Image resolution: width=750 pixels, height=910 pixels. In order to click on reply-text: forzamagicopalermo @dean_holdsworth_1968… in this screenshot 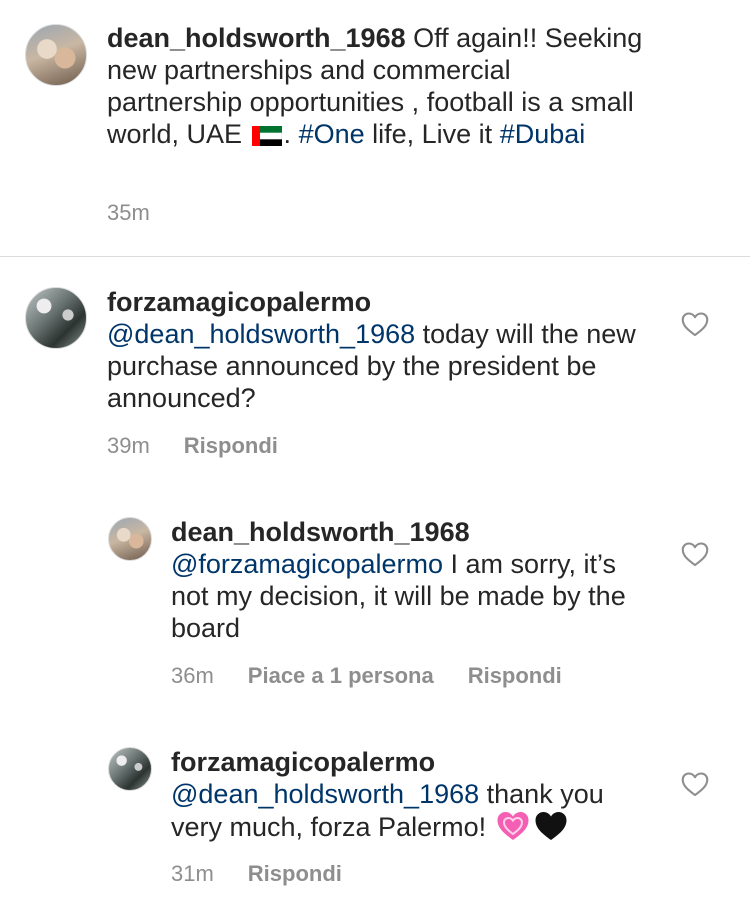, I will do `click(406, 794)`.